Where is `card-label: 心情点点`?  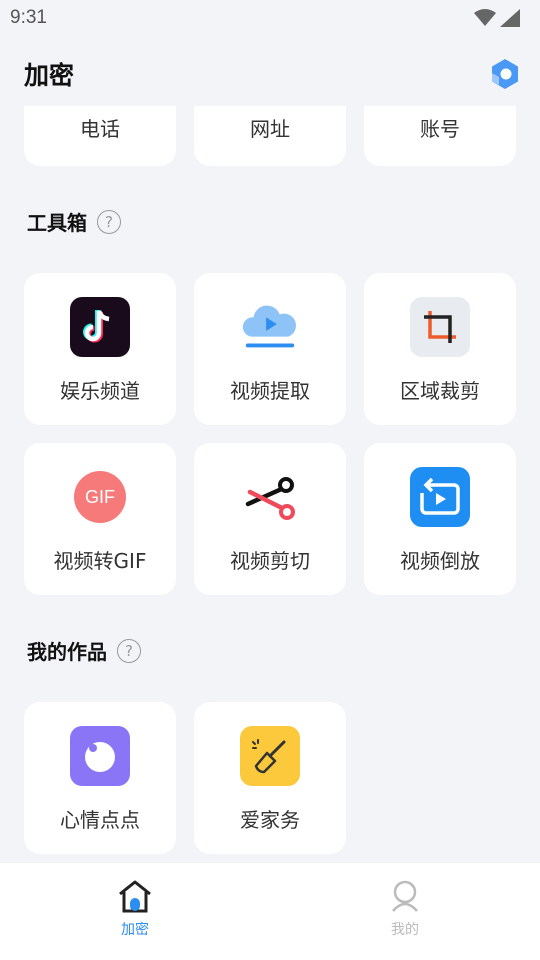 card-label: 心情点点 is located at coordinates (100, 820).